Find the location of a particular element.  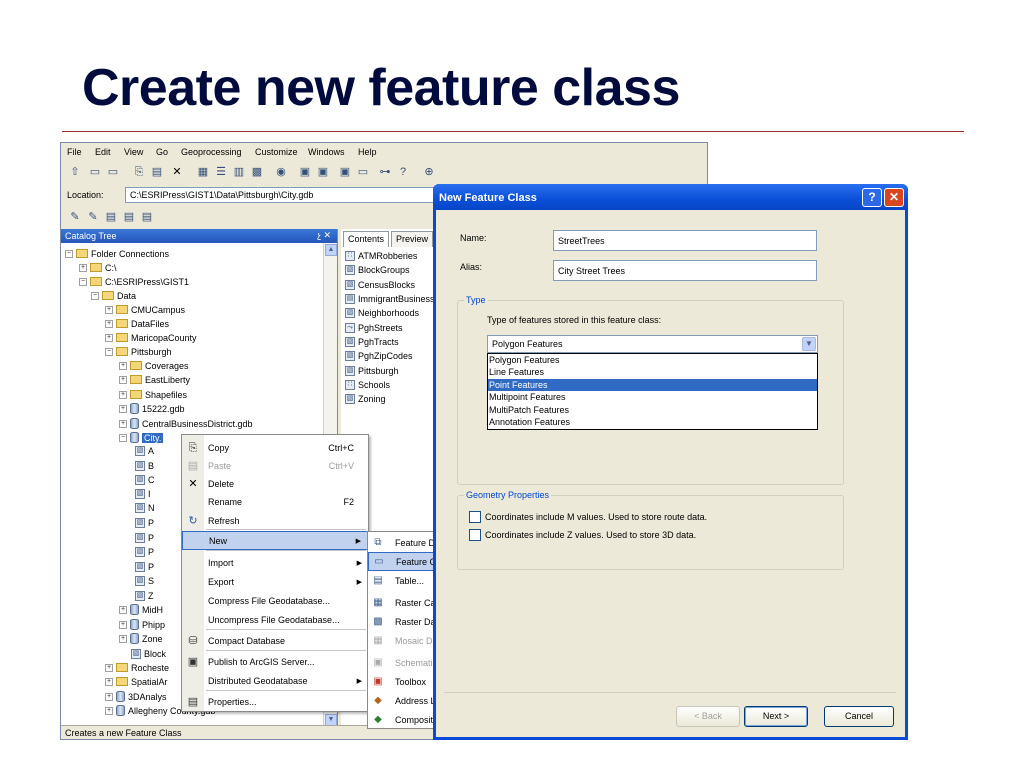

feature-type-option: Point Features is located at coordinates (652, 385).